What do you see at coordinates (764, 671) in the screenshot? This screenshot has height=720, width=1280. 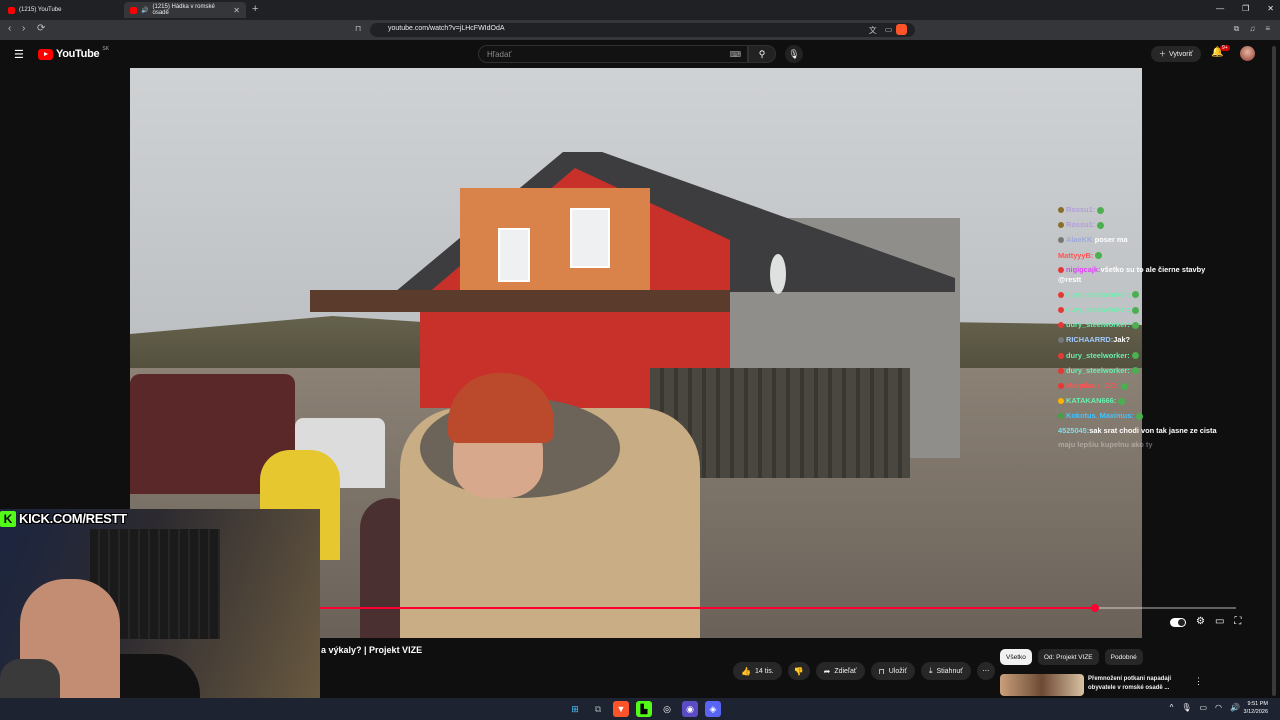 I see `like-count: 14 tis.` at bounding box center [764, 671].